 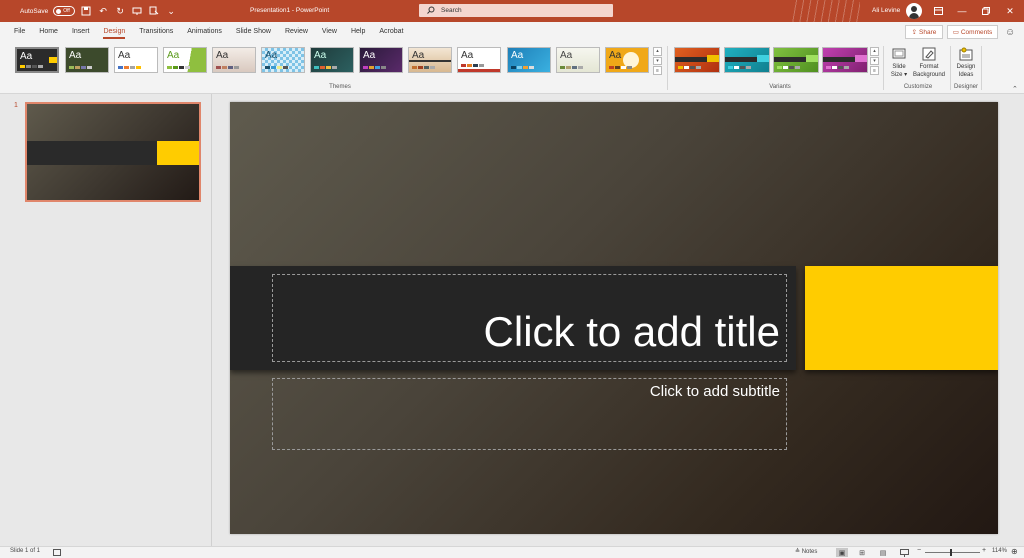 What do you see at coordinates (171, 11) in the screenshot?
I see `customize-toolbar-icon: ⌄` at bounding box center [171, 11].